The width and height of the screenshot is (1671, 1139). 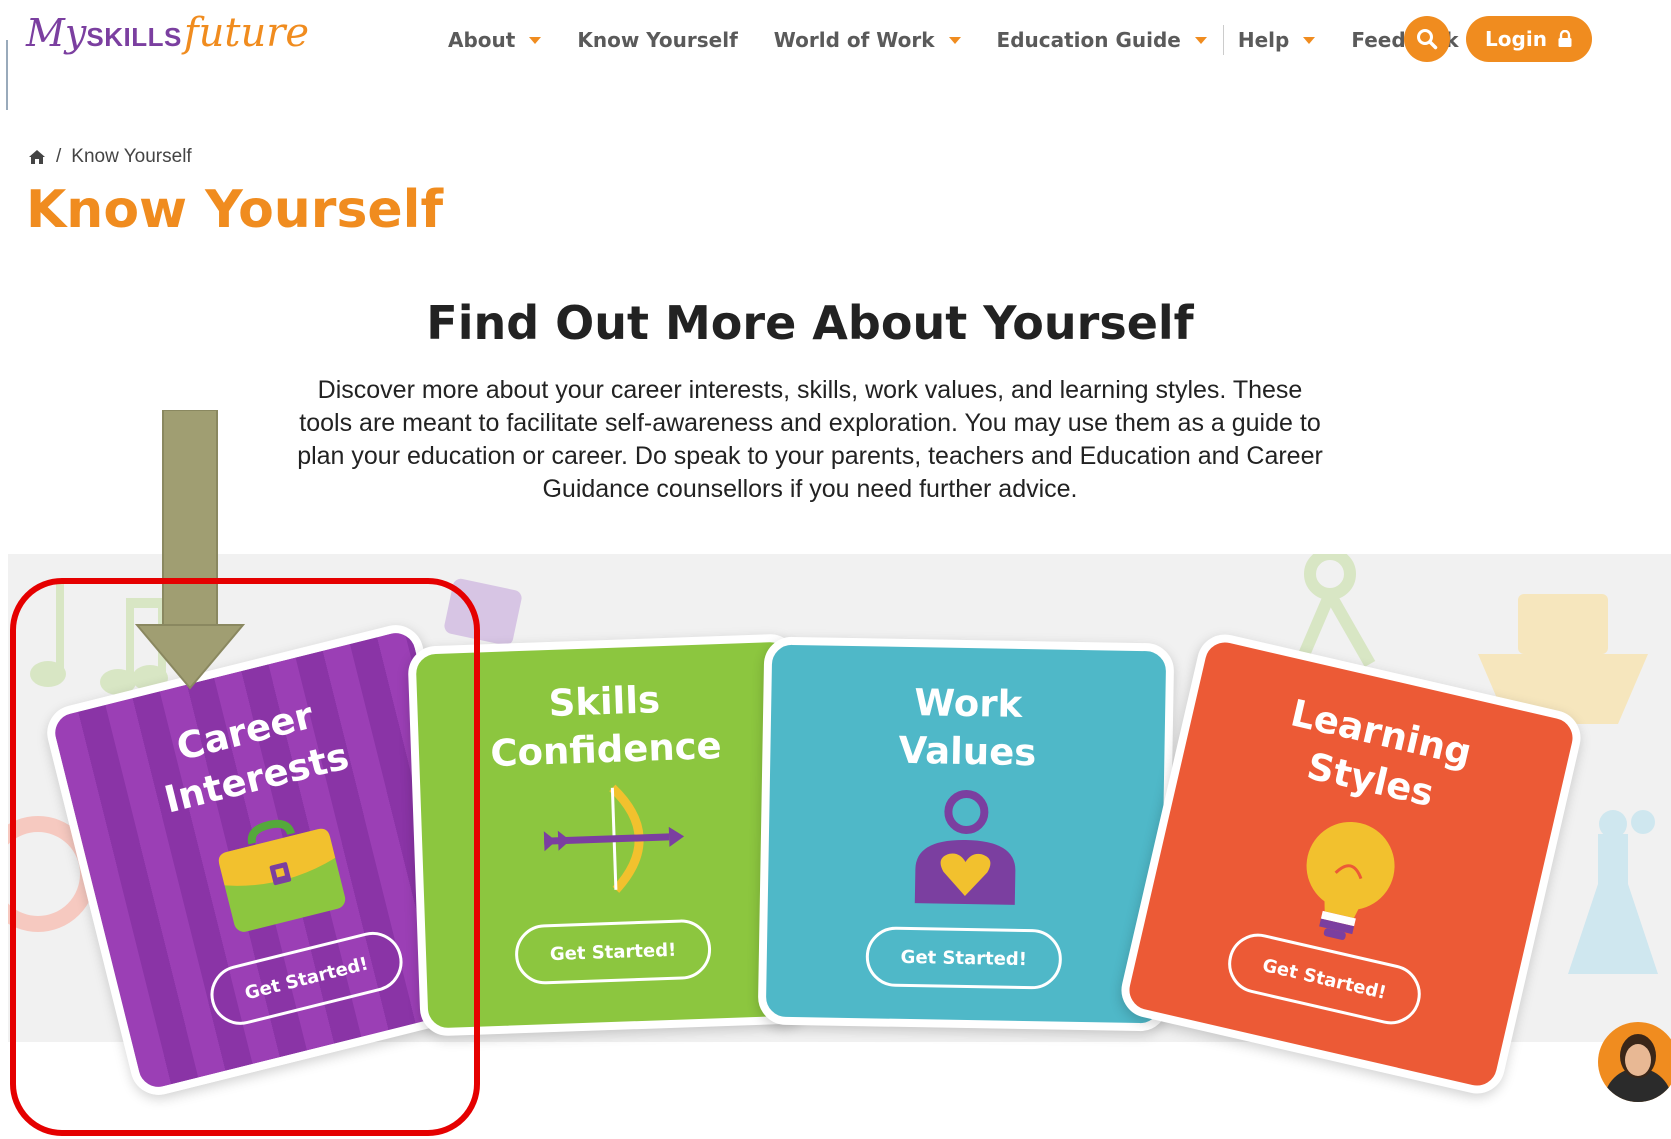 I want to click on card-work-values-title: Work Values, so click(x=968, y=728).